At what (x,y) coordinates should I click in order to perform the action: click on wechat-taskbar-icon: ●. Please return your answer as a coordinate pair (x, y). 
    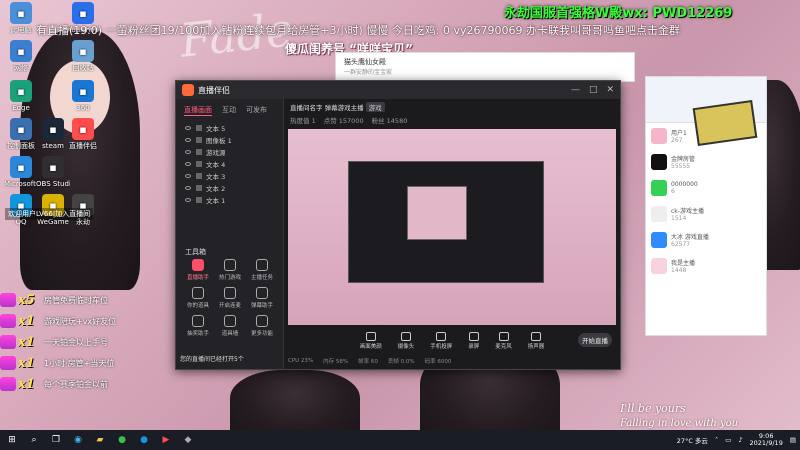
    Looking at the image, I should click on (122, 440).